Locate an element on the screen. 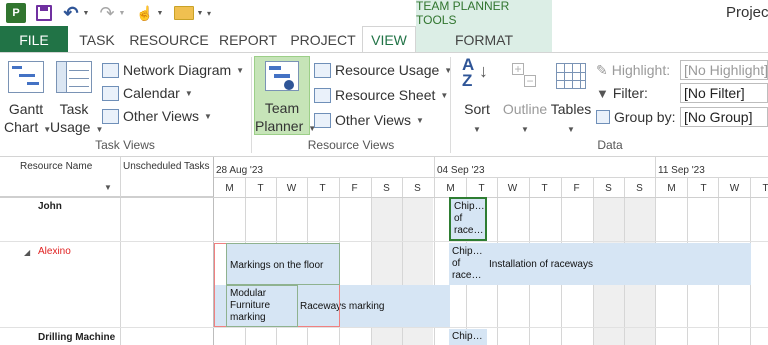  gantt-chart-label-2: Chart ▼ is located at coordinates (28, 127).